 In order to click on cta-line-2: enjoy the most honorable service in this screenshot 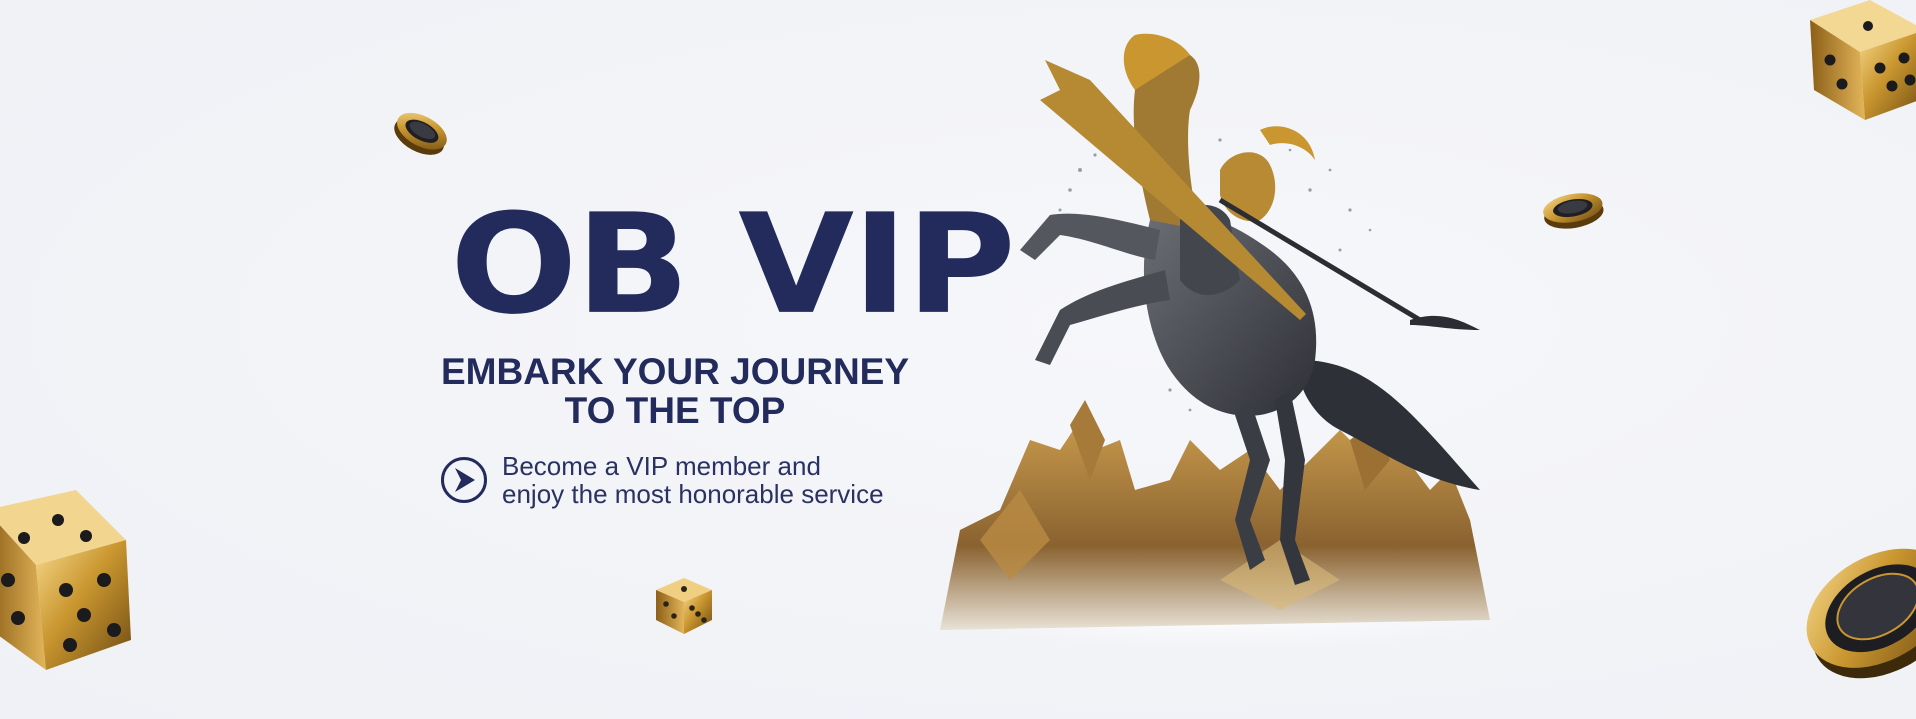, I will do `click(693, 494)`.